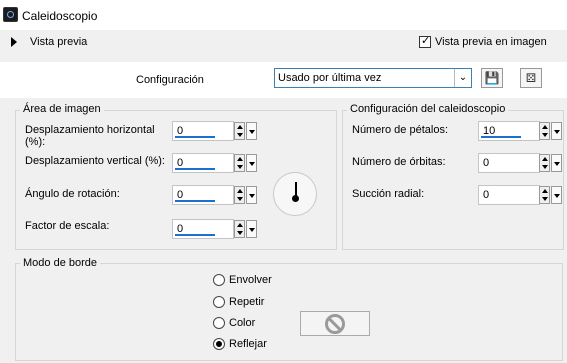  Describe the element at coordinates (239, 229) in the screenshot. I see `scale-spinner` at that location.